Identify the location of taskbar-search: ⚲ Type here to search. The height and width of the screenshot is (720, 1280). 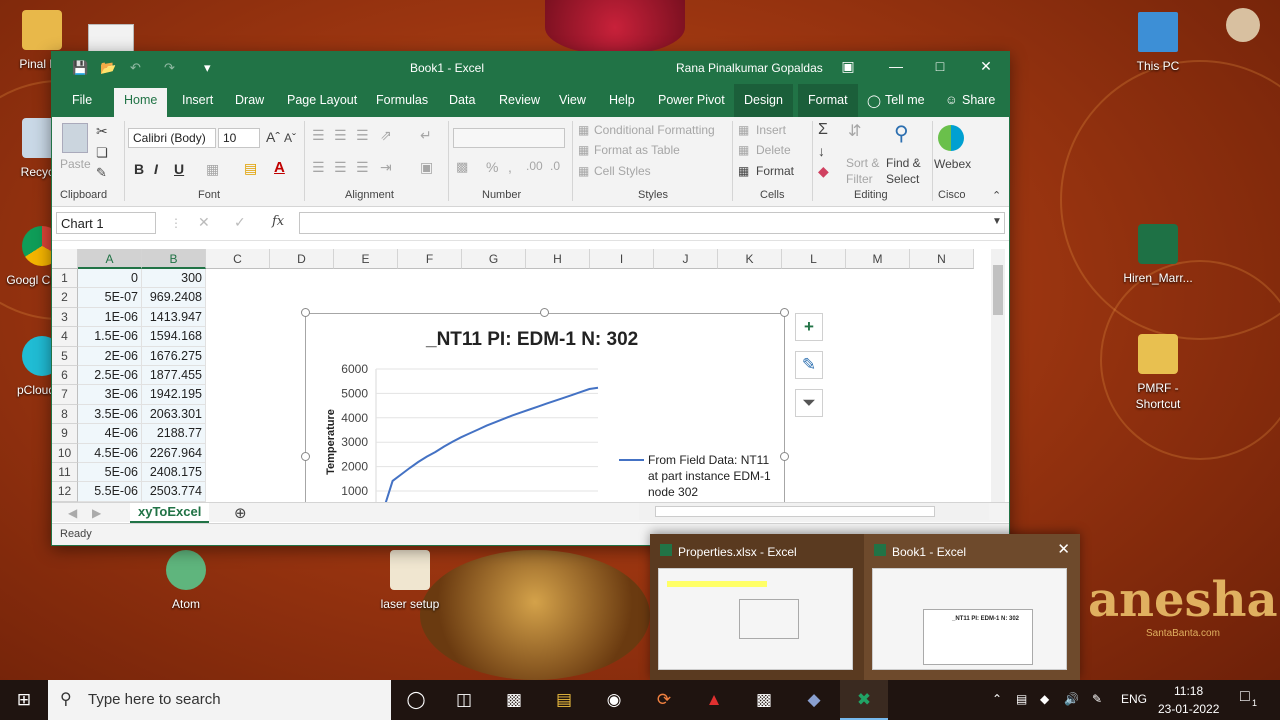
(219, 700).